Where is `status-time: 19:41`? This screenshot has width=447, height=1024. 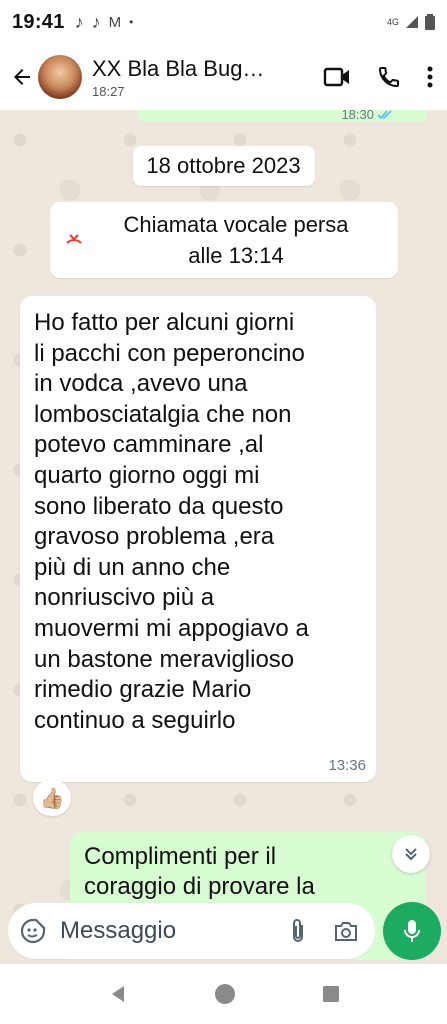 status-time: 19:41 is located at coordinates (38, 21).